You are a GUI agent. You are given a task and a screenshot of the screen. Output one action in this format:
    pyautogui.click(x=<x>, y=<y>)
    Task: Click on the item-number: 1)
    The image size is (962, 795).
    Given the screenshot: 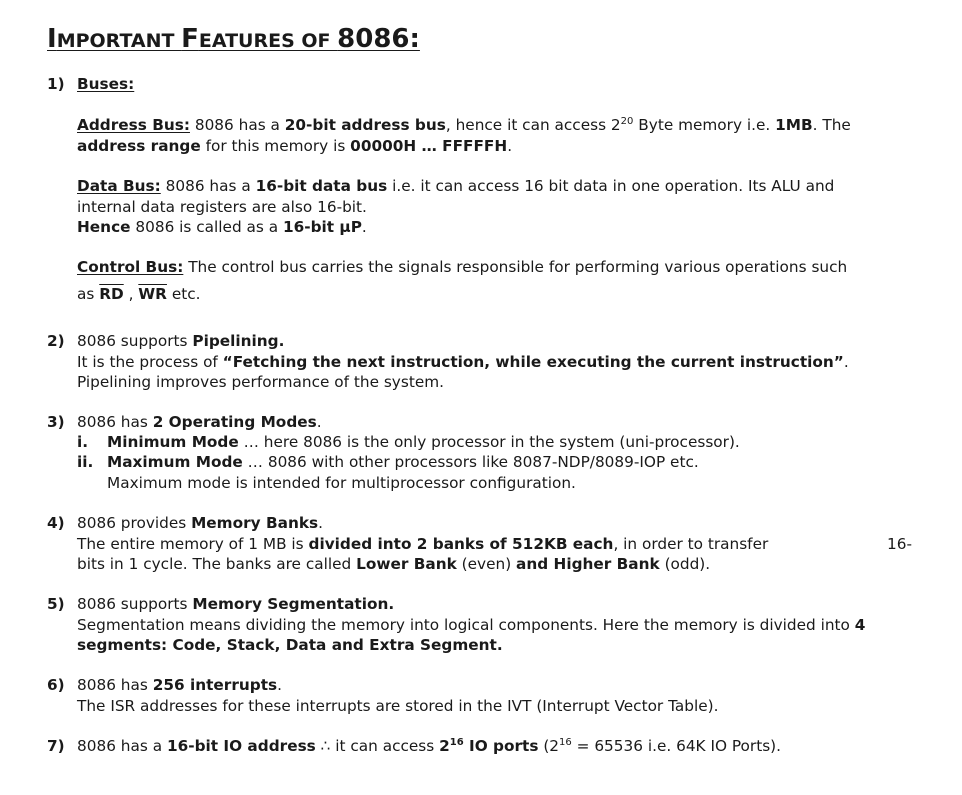 What is the action you would take?
    pyautogui.click(x=56, y=84)
    